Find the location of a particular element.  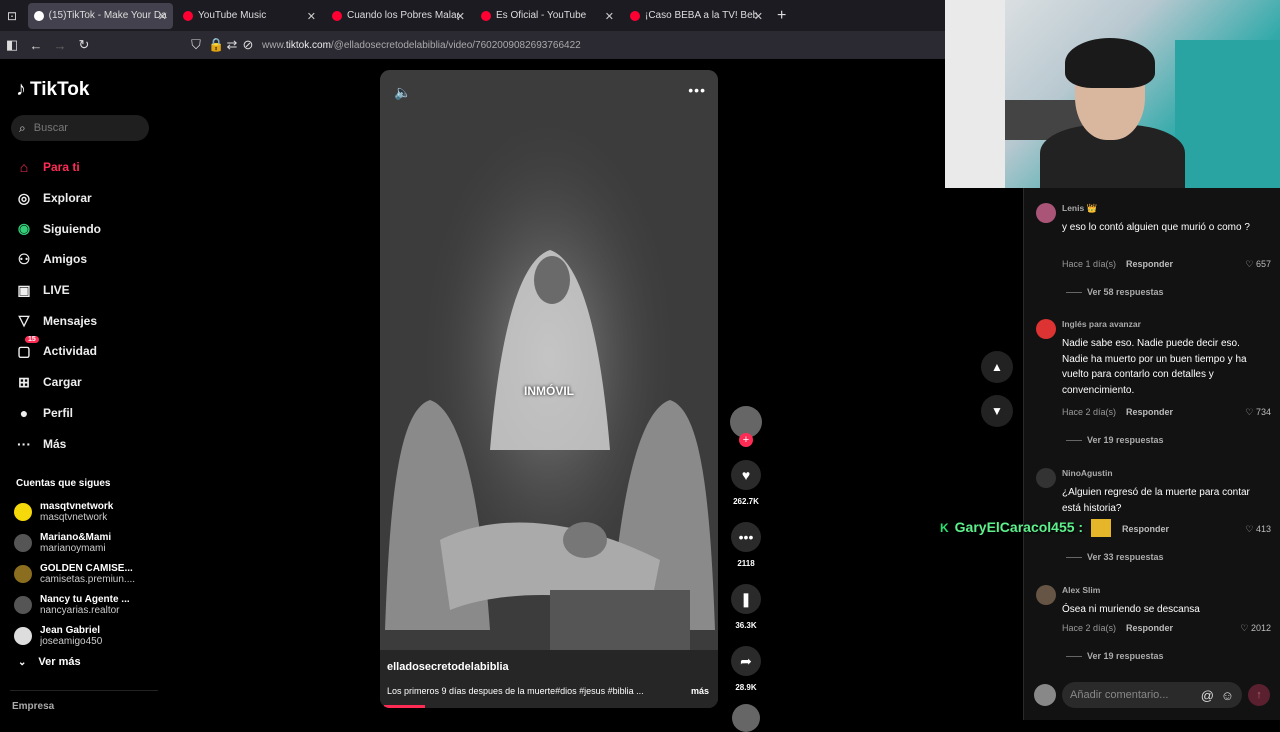

comment-author: Inglés para avanzar is located at coordinates (1101, 324).